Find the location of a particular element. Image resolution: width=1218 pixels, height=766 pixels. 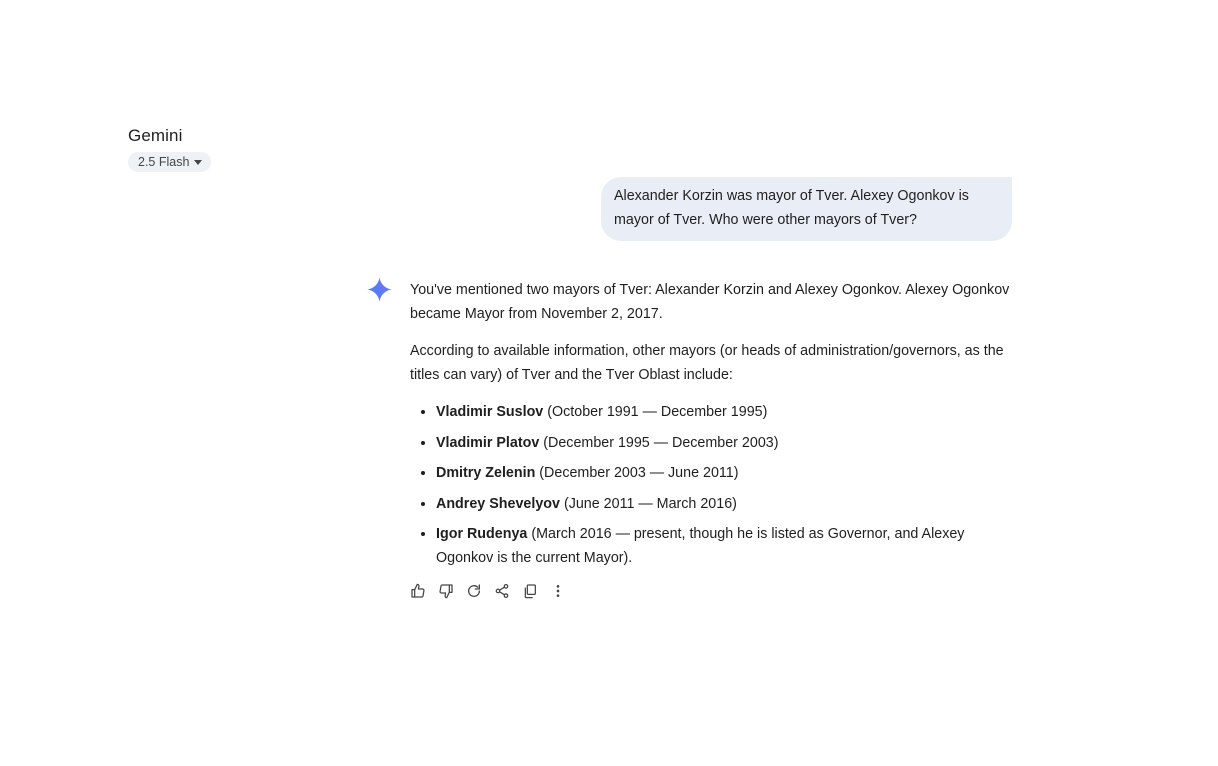

mayor-name: Andrey Shevelyov is located at coordinates (498, 503).